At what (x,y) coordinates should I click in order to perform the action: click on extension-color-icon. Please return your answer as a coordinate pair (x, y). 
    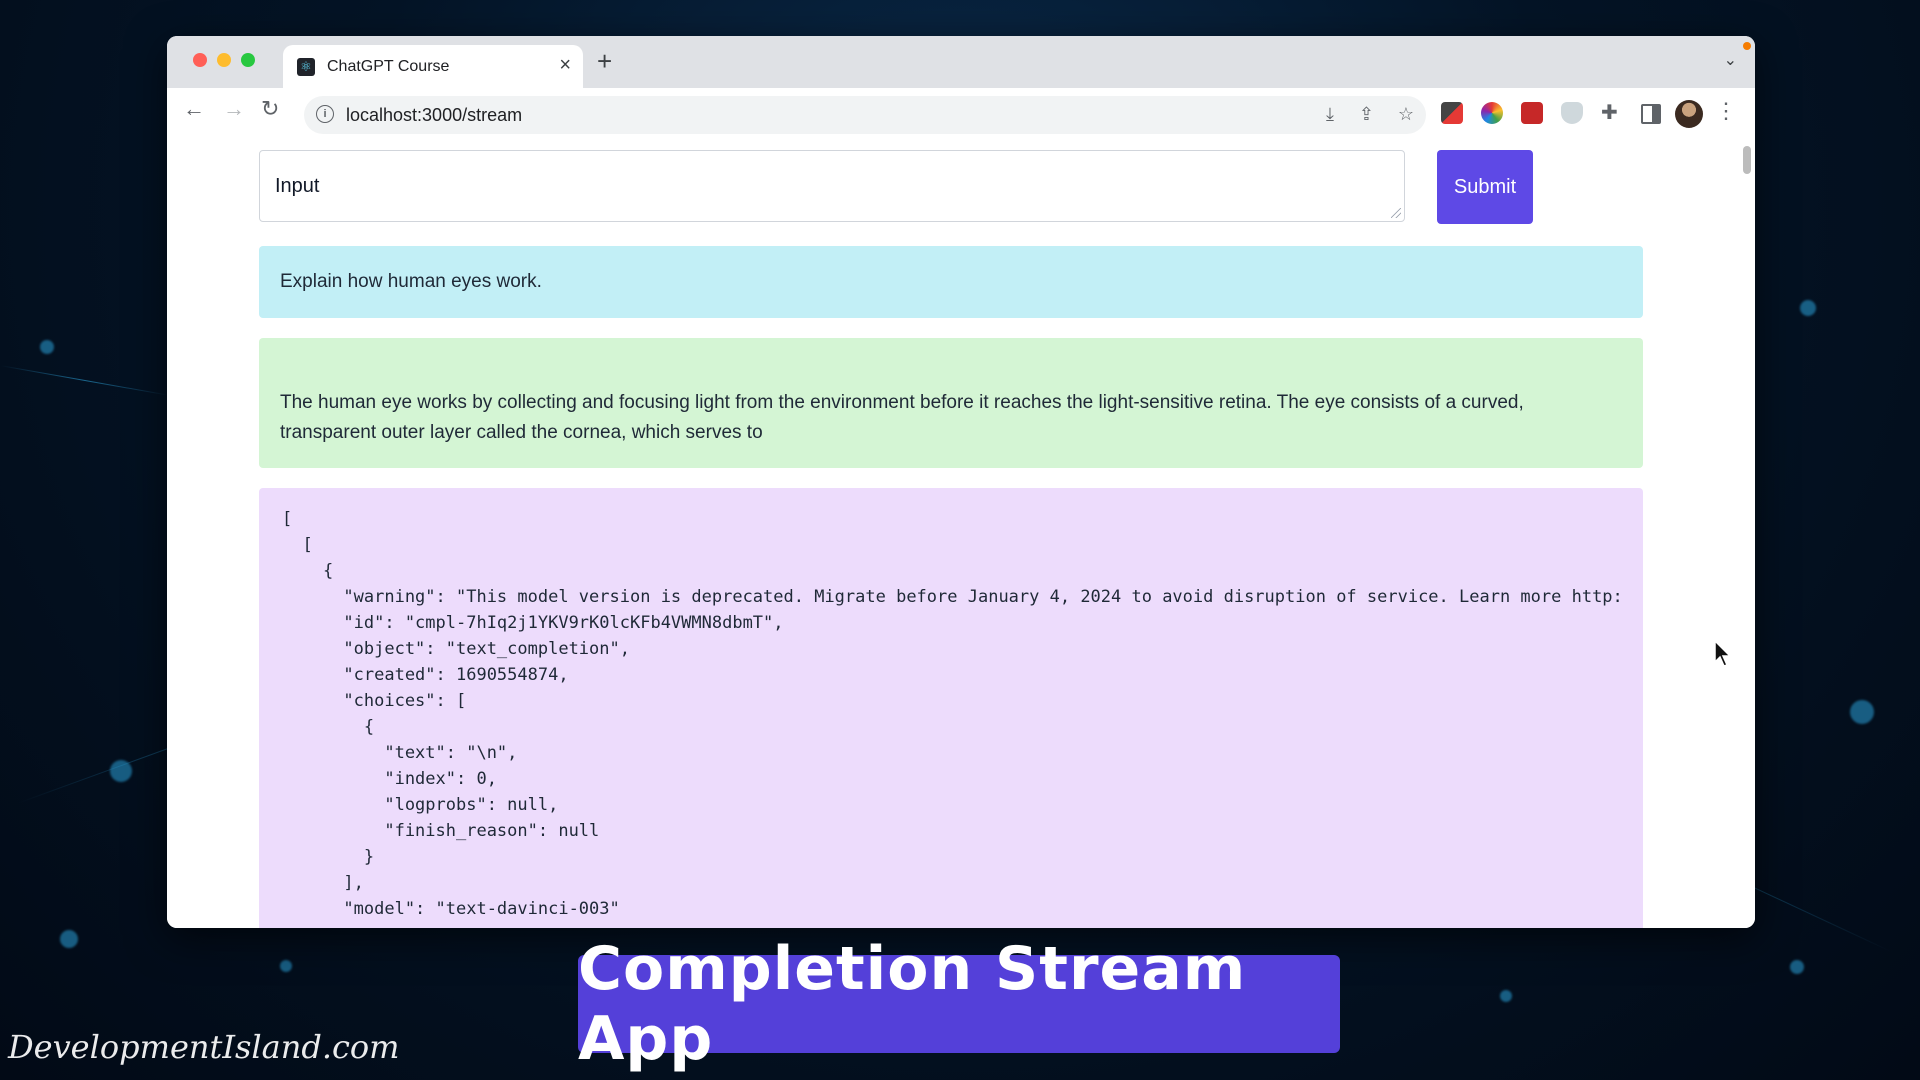
    Looking at the image, I should click on (1492, 113).